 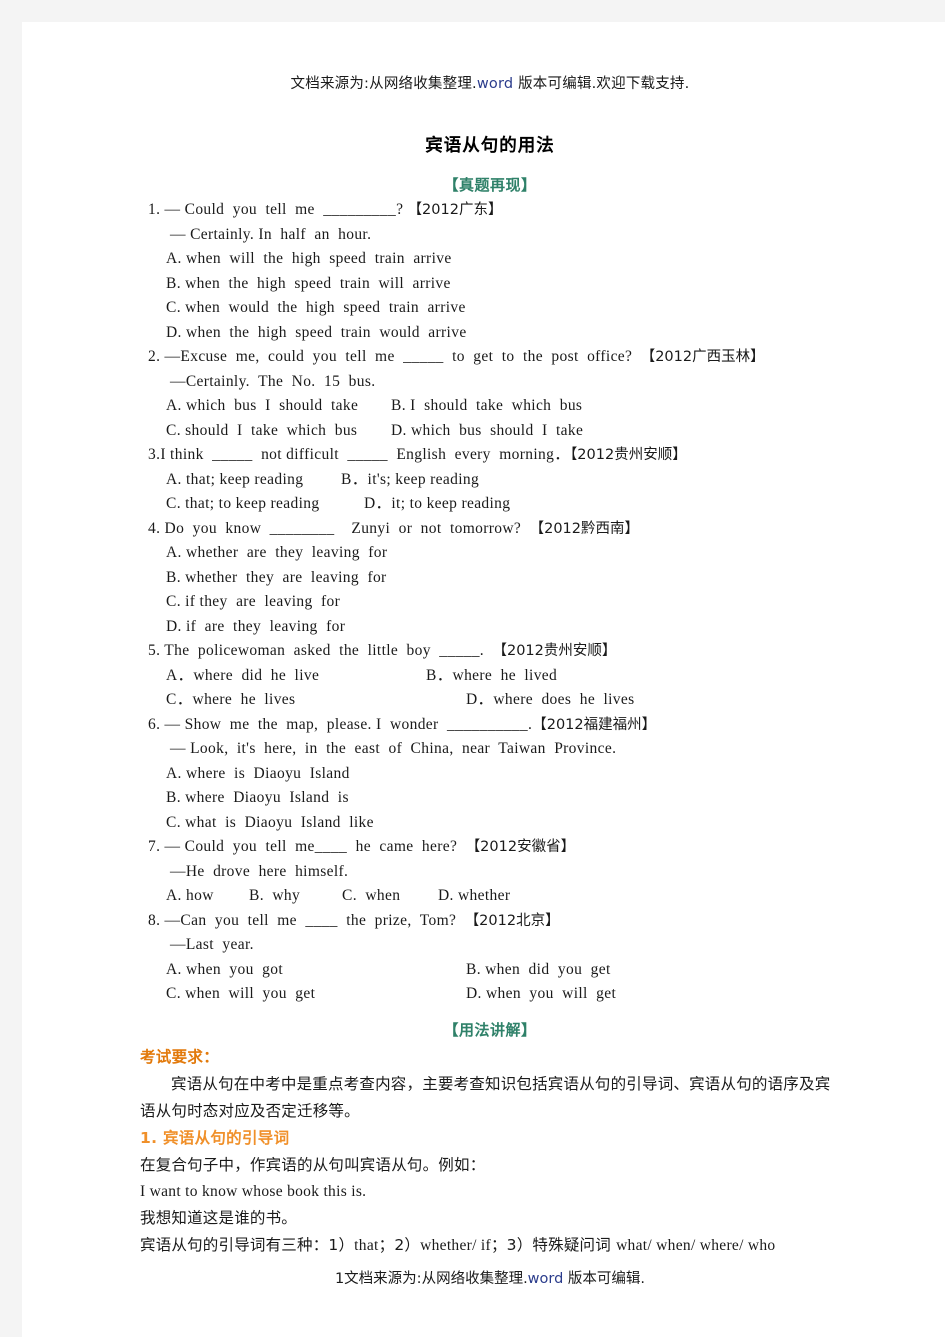 I want to click on question-reply: —Certainly. The No. 15 bus., so click(x=273, y=381).